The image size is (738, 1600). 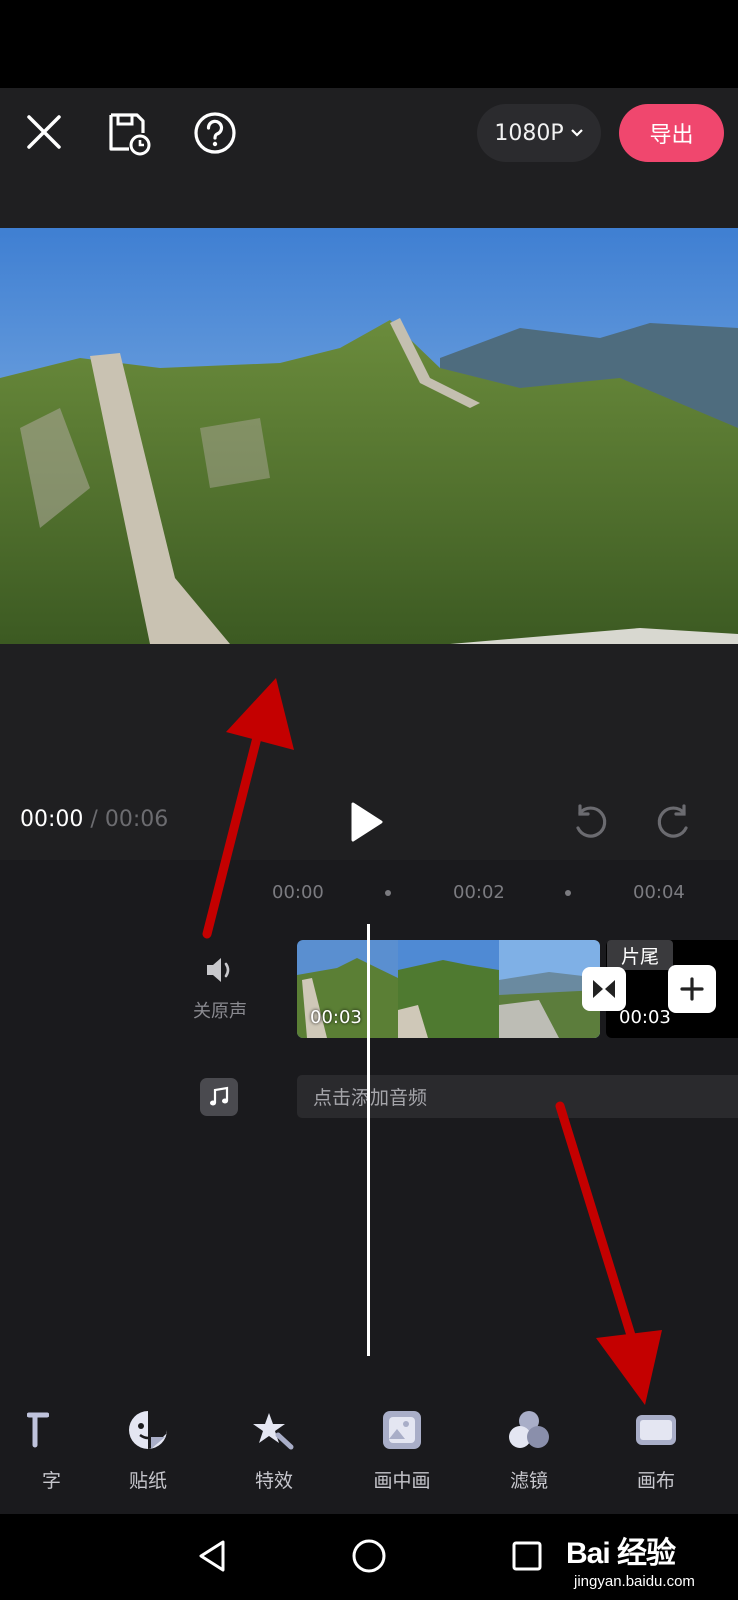 What do you see at coordinates (51, 1481) in the screenshot?
I see `toolbar-label: 字` at bounding box center [51, 1481].